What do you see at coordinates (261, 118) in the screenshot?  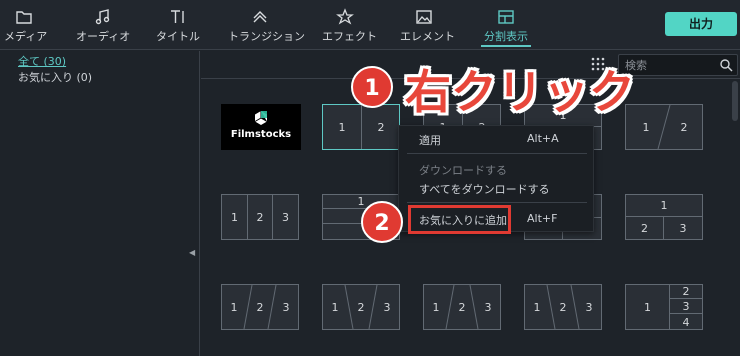 I see `filmstocks-logo-icon` at bounding box center [261, 118].